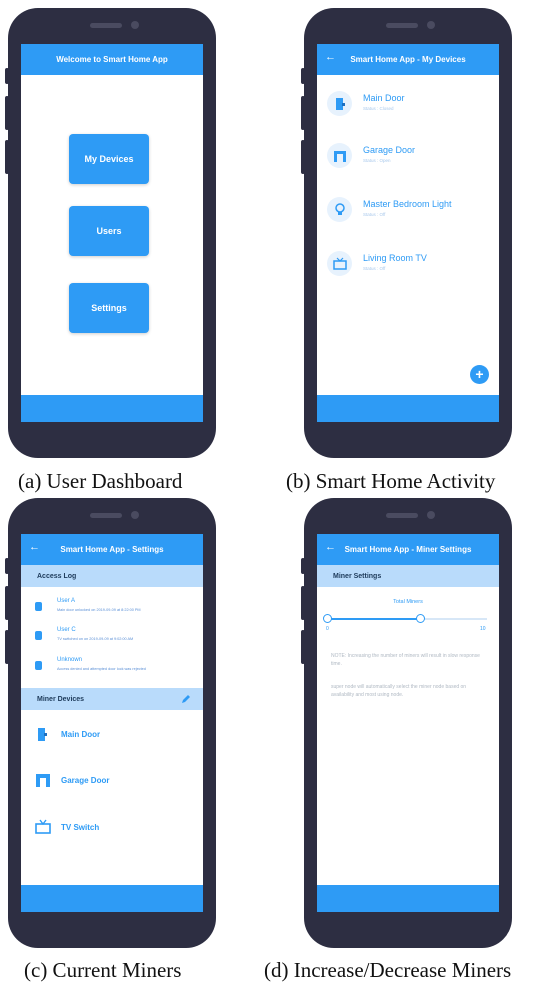  What do you see at coordinates (109, 308) in the screenshot?
I see `settings-button: Settings` at bounding box center [109, 308].